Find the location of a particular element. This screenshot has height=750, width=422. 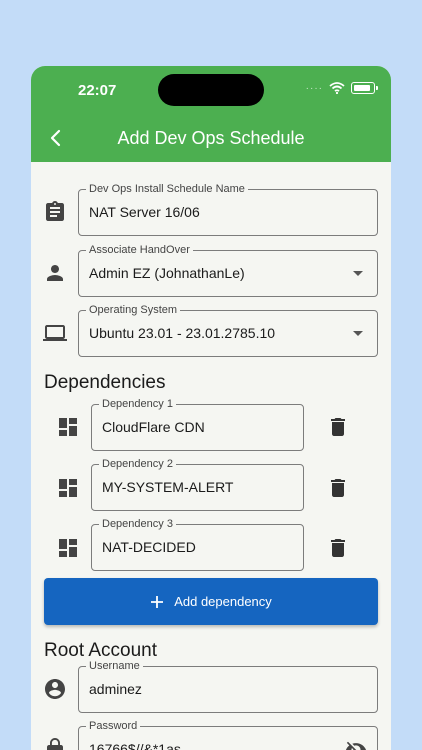

dependency-3-value: NAT-DECIDED is located at coordinates (149, 547).